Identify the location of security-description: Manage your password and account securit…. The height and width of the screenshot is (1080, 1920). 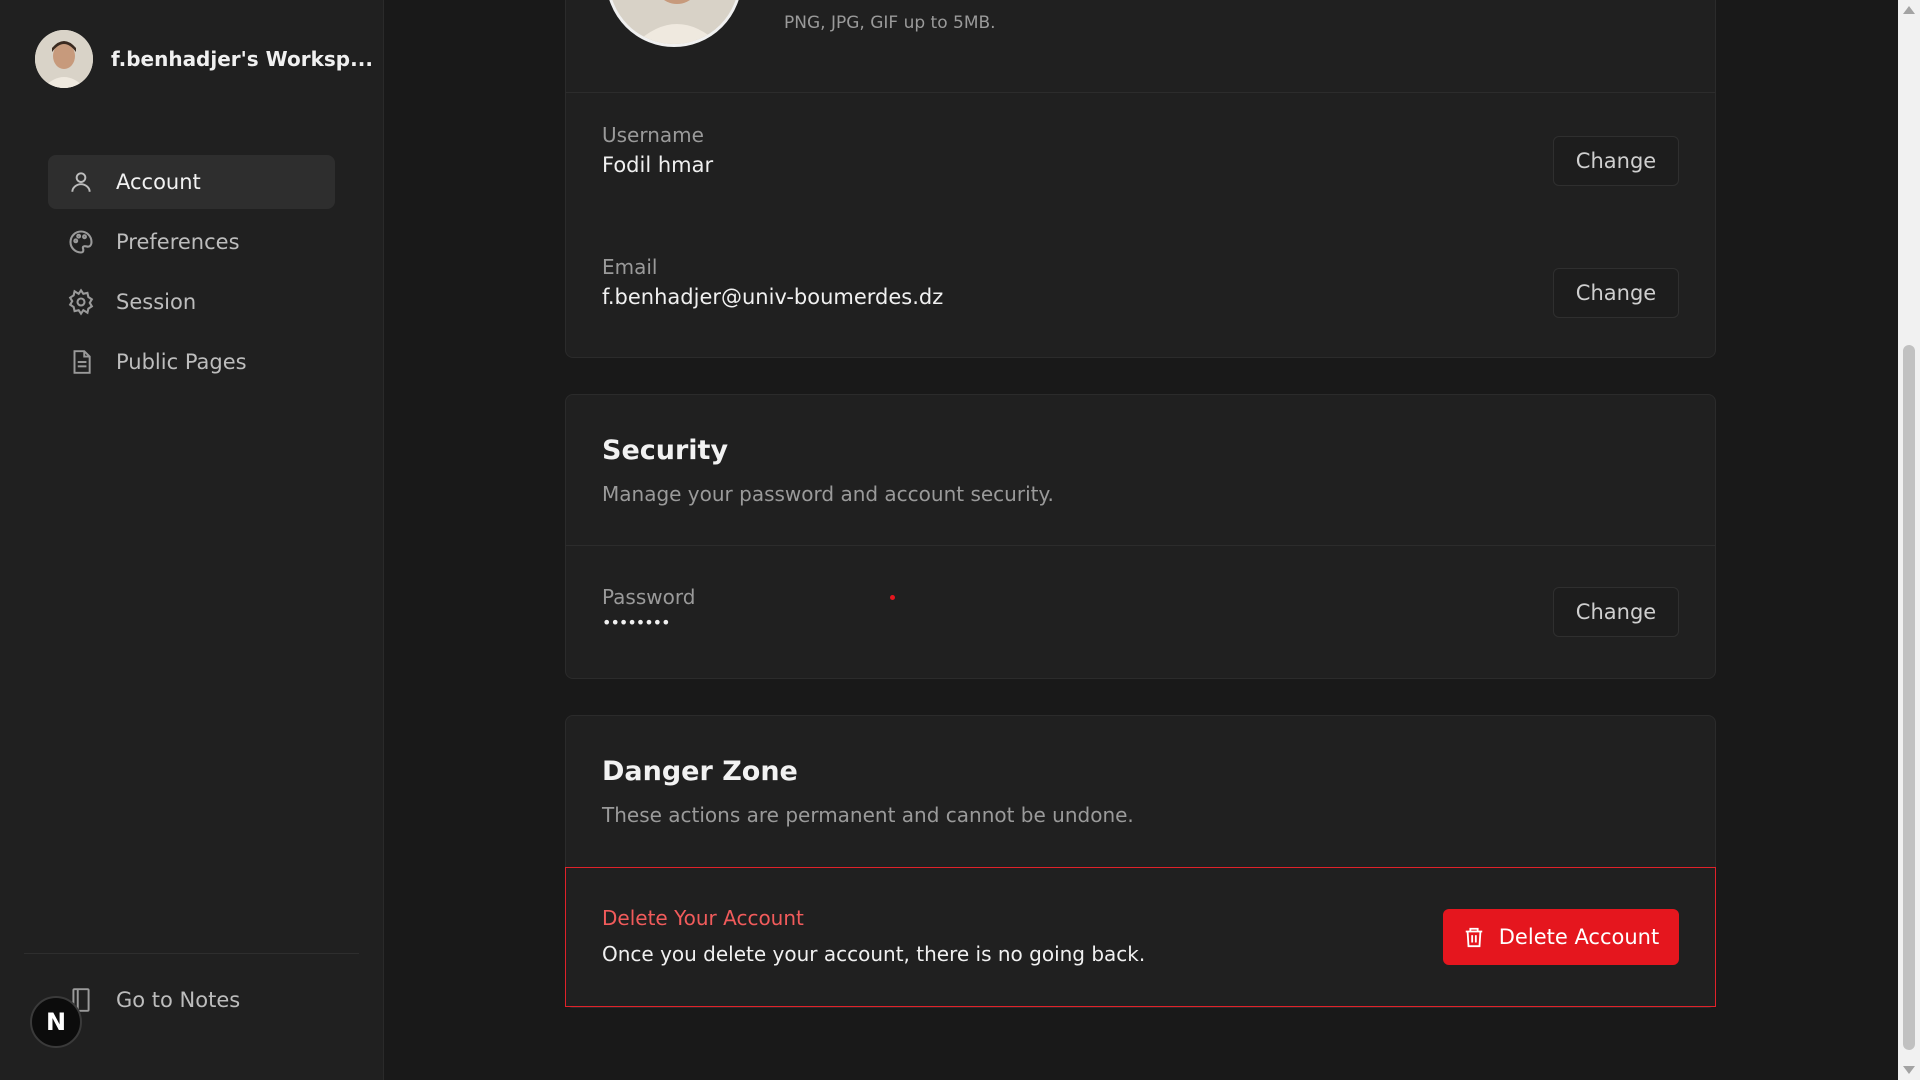
(828, 494).